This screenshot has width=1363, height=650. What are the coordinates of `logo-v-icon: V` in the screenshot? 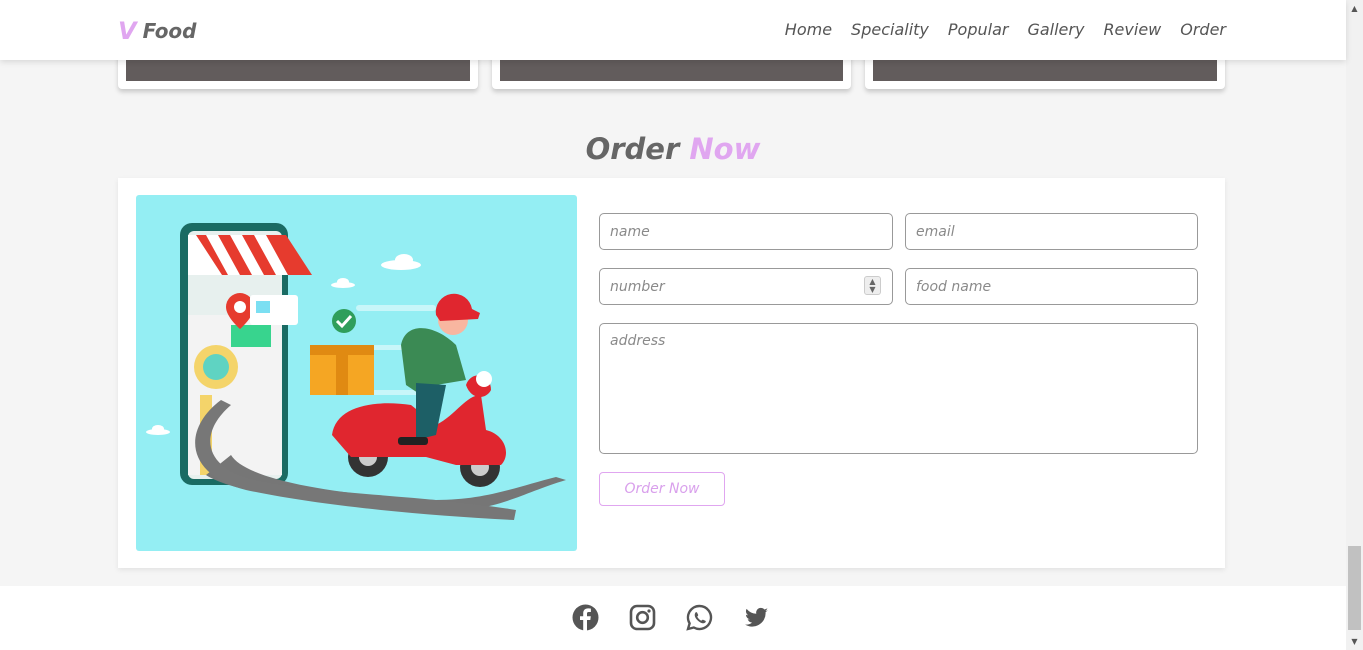 It's located at (127, 31).